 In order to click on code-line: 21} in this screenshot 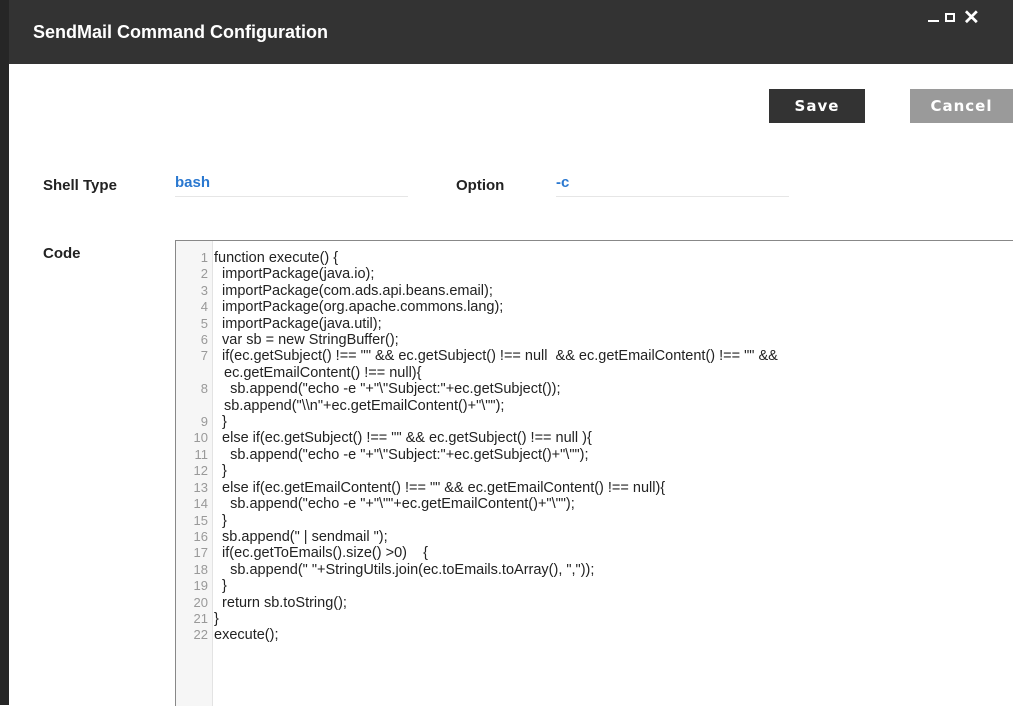, I will do `click(594, 619)`.